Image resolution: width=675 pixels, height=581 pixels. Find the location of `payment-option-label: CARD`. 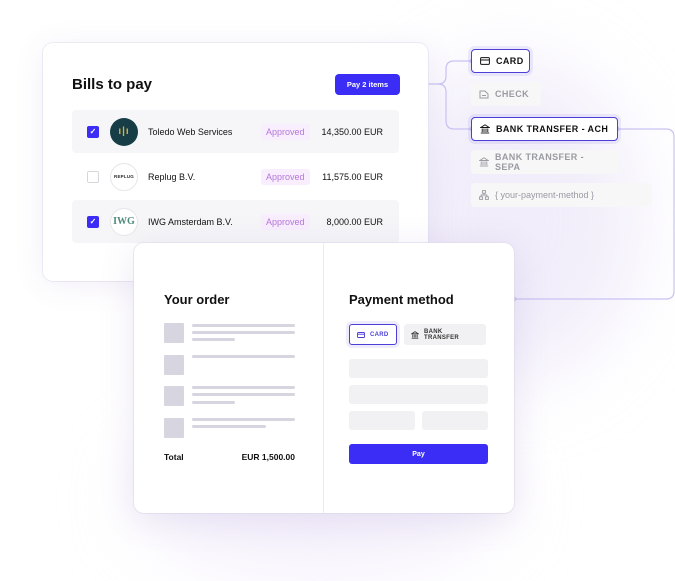

payment-option-label: CARD is located at coordinates (510, 61).